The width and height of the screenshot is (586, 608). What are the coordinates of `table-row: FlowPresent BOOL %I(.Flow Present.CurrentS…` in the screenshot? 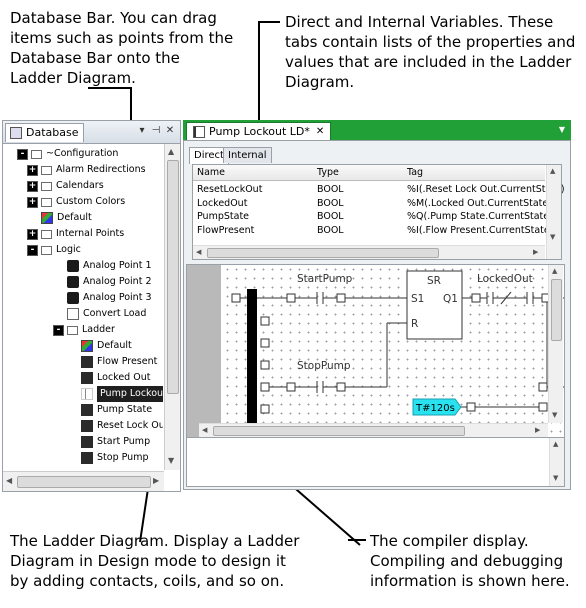 It's located at (373, 230).